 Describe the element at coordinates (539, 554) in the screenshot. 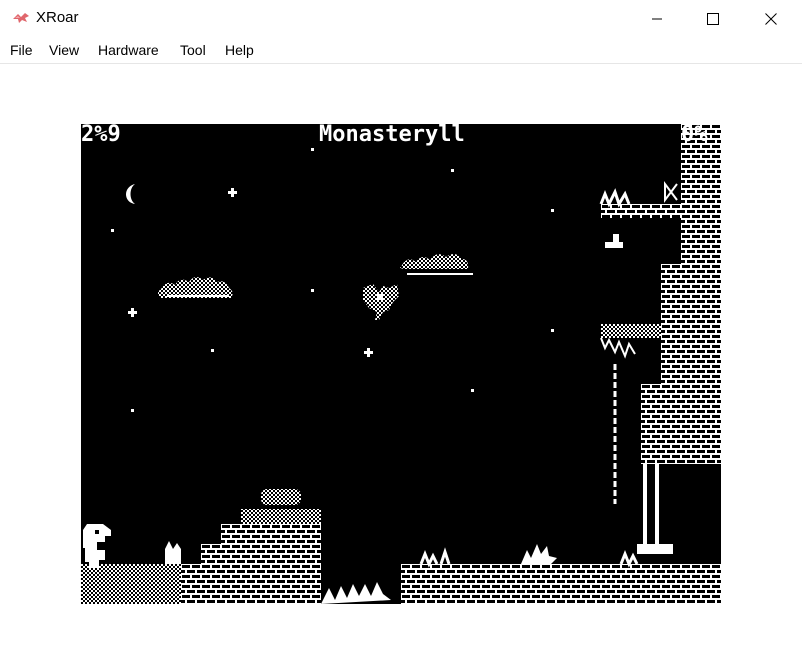

I see `spiky-creature` at that location.